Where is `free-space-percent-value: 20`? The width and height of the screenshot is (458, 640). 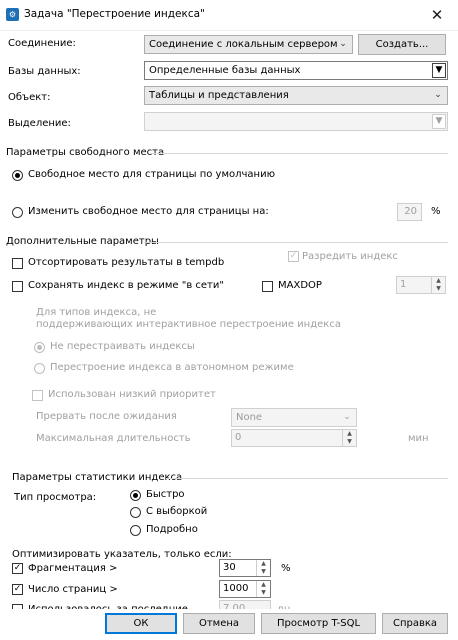 free-space-percent-value: 20 is located at coordinates (410, 211).